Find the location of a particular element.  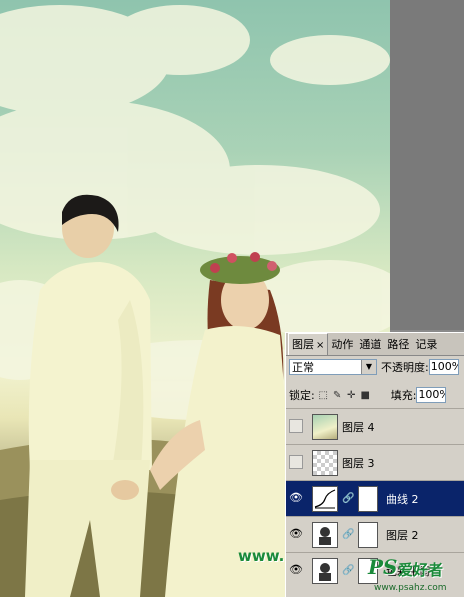

balance-icon is located at coordinates (325, 571).